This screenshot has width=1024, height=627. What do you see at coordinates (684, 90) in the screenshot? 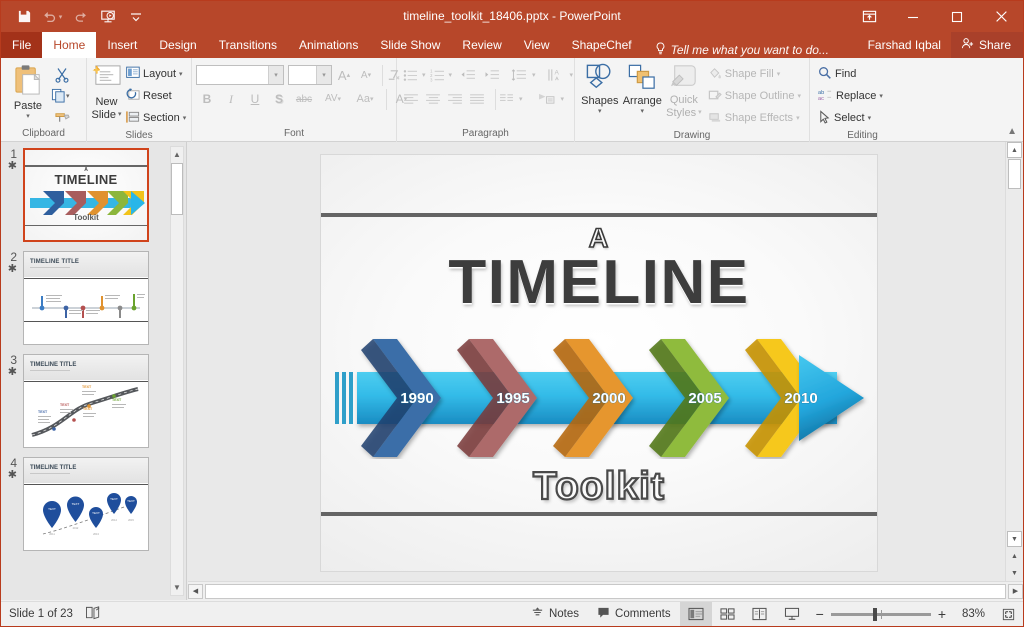
I see `quick-styles-button: Quick Styles ▾` at bounding box center [684, 90].